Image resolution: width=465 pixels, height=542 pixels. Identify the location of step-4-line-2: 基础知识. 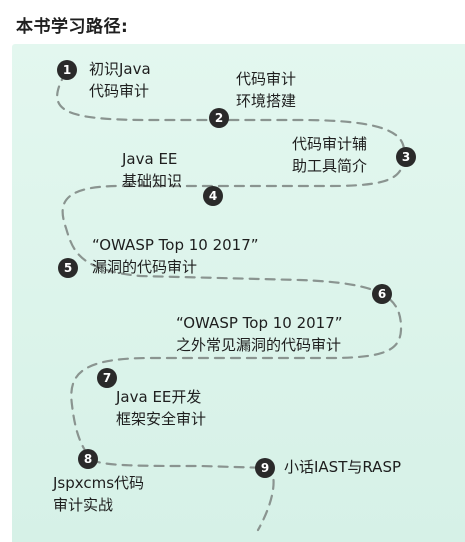
(152, 181).